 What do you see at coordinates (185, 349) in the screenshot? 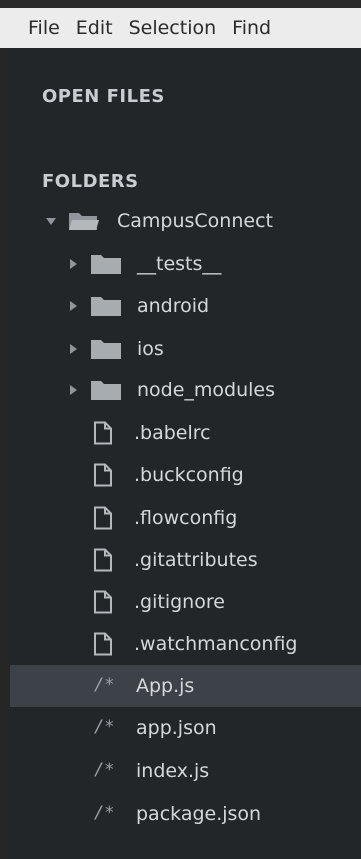
I see `tree-item-folder: ios` at bounding box center [185, 349].